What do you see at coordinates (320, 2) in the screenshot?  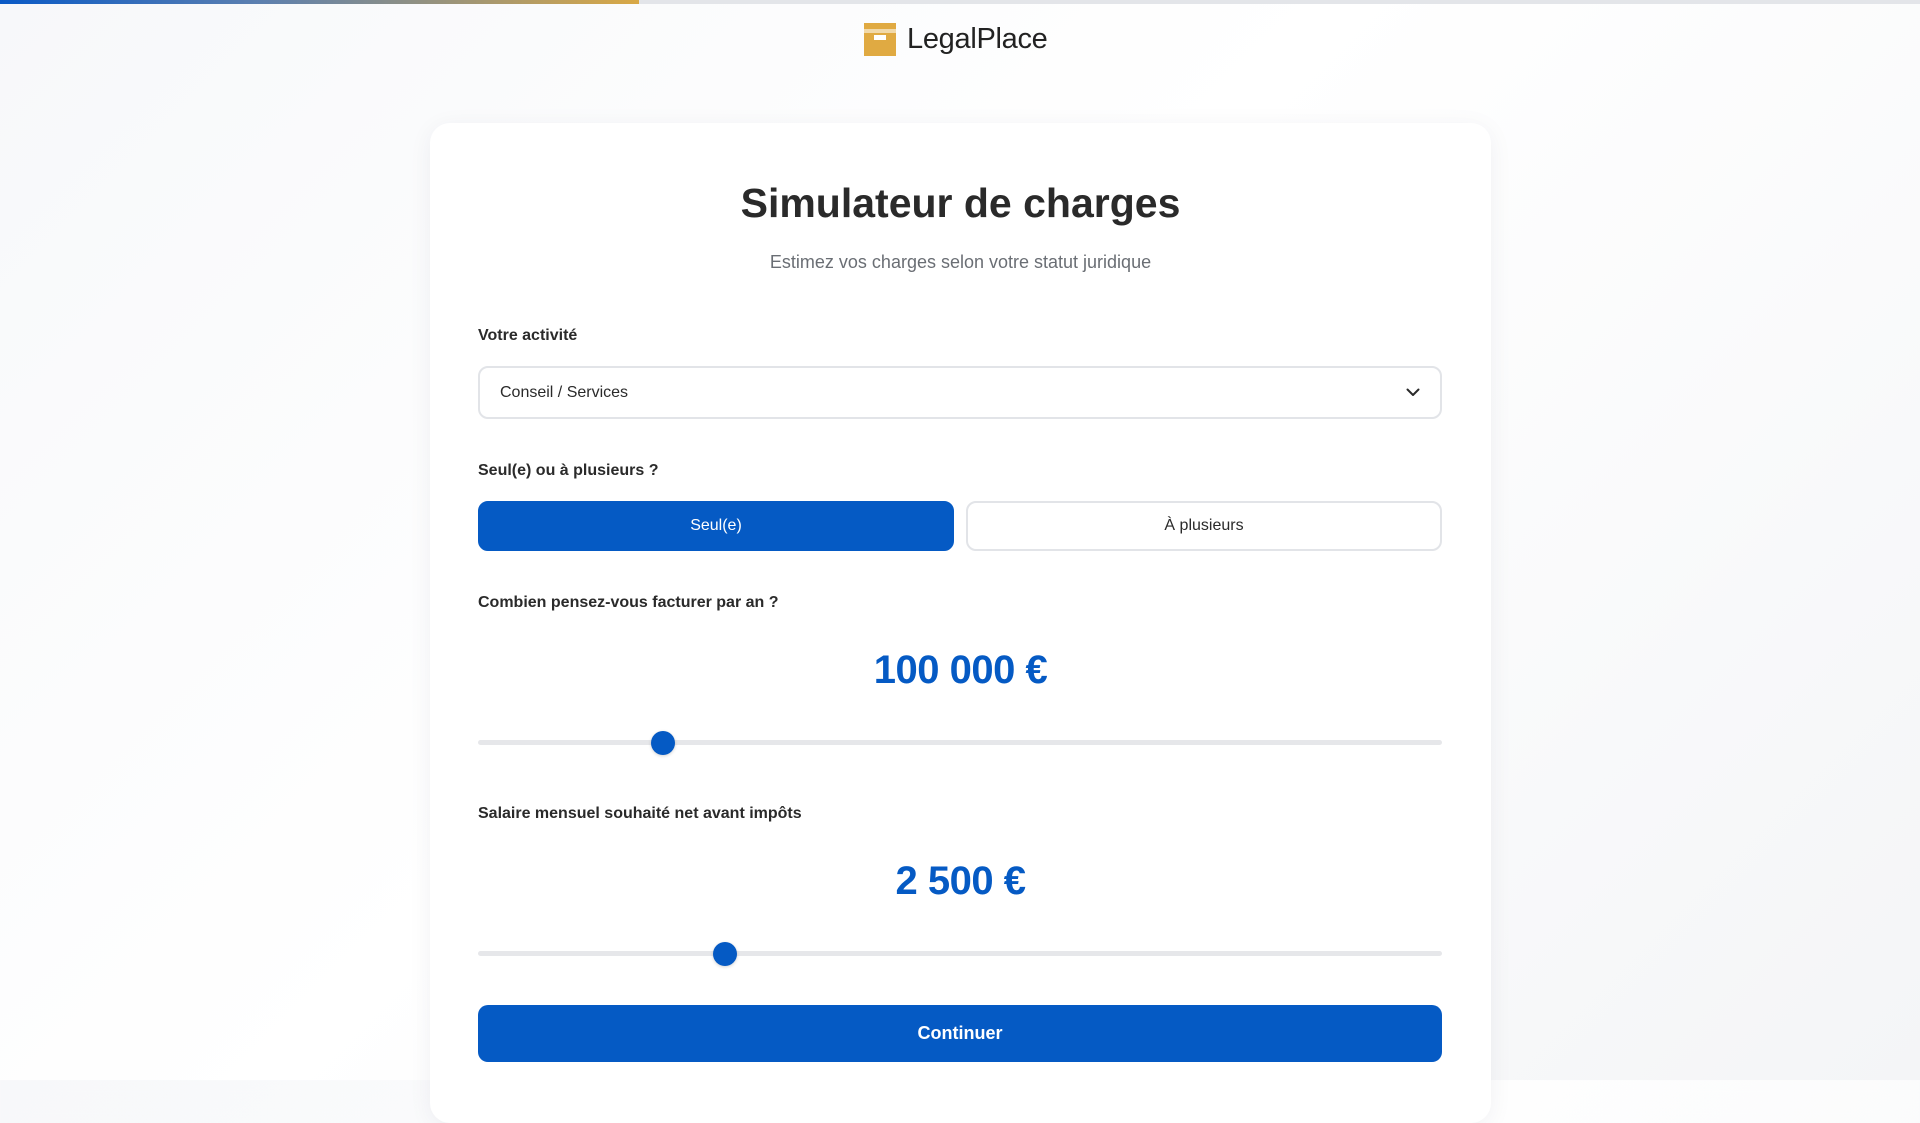 I see `progress-bar-fill` at bounding box center [320, 2].